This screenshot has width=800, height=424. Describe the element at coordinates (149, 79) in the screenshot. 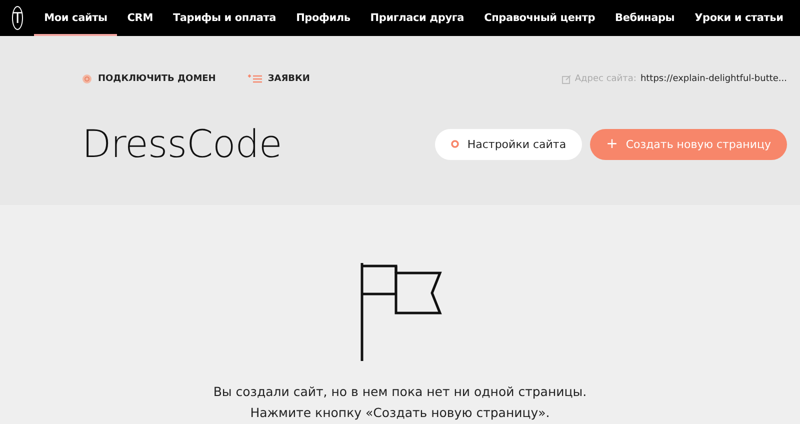

I see `header-link: ПОДКЛЮЧИТЬ ДОМЕН` at that location.